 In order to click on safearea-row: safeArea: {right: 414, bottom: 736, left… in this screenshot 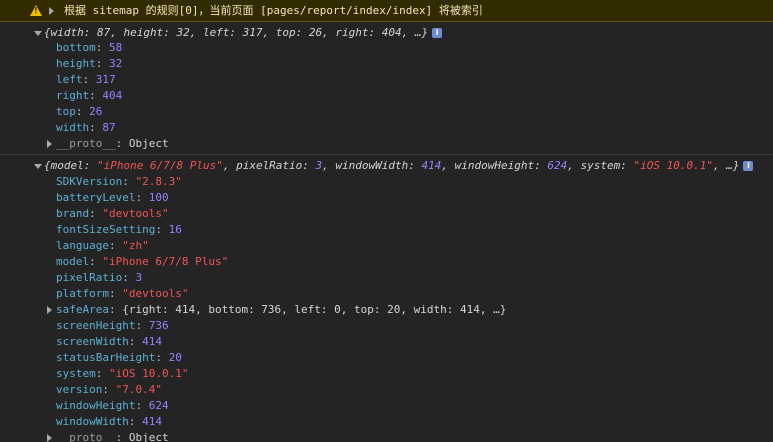, I will do `click(281, 310)`.